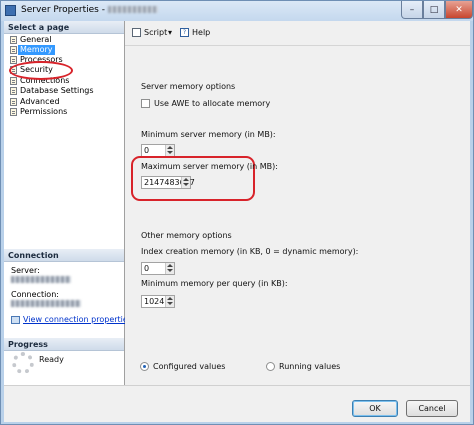 Image resolution: width=474 pixels, height=425 pixels. I want to click on view-connection-properties-row: View connection properties, so click(71, 319).